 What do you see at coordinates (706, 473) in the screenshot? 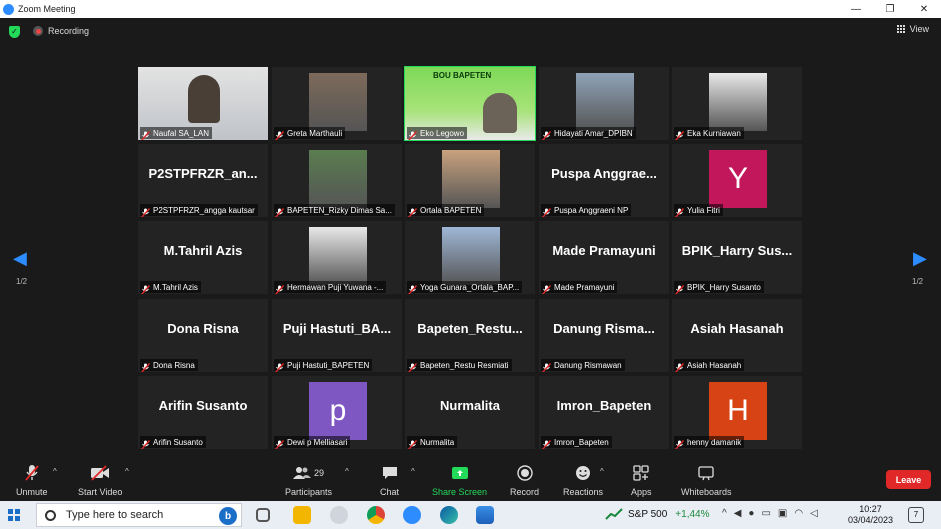
I see `whiteboard-icon` at bounding box center [706, 473].